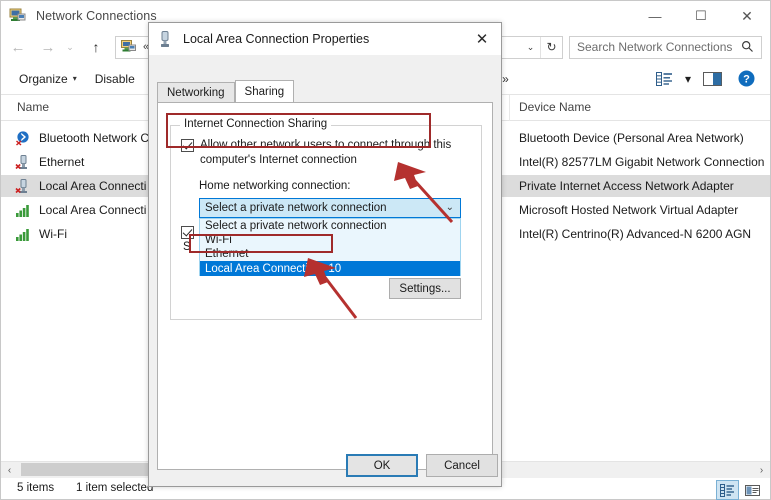 The width and height of the screenshot is (771, 500). Describe the element at coordinates (629, 210) in the screenshot. I see `row-device-cell: Microsoft Hosted Network Virtual Adapter` at that location.